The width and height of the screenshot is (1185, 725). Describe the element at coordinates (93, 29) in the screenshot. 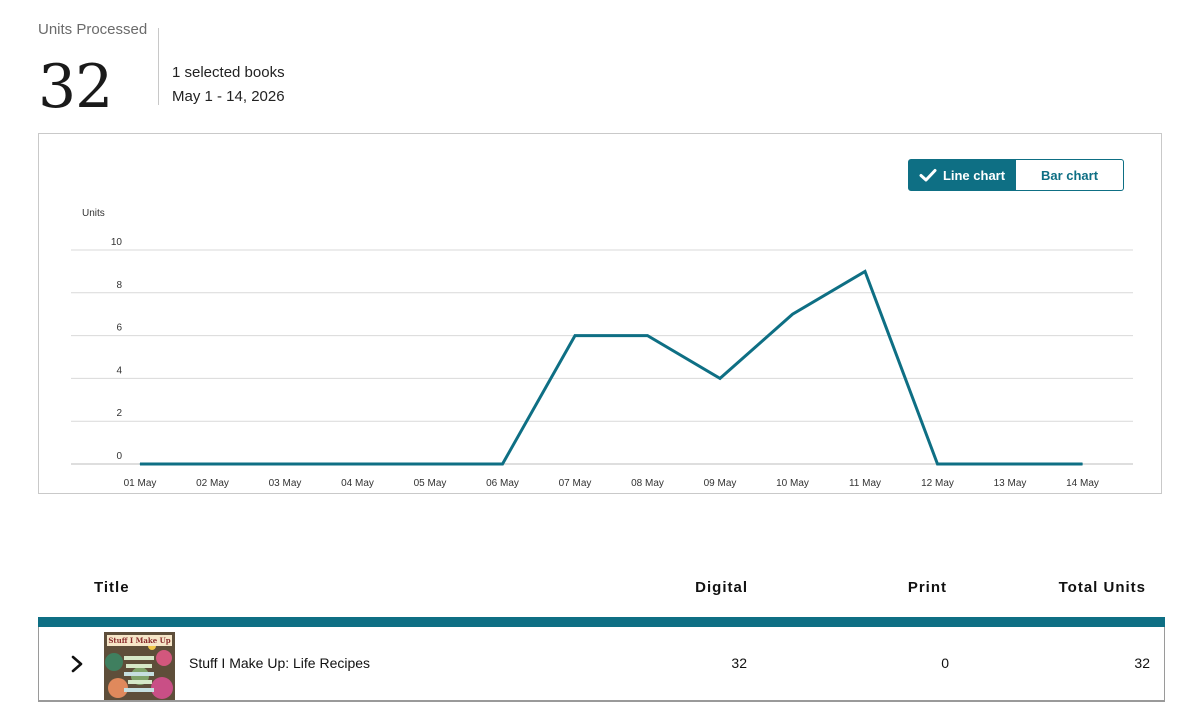

I see `summary-label: Units Processed` at that location.